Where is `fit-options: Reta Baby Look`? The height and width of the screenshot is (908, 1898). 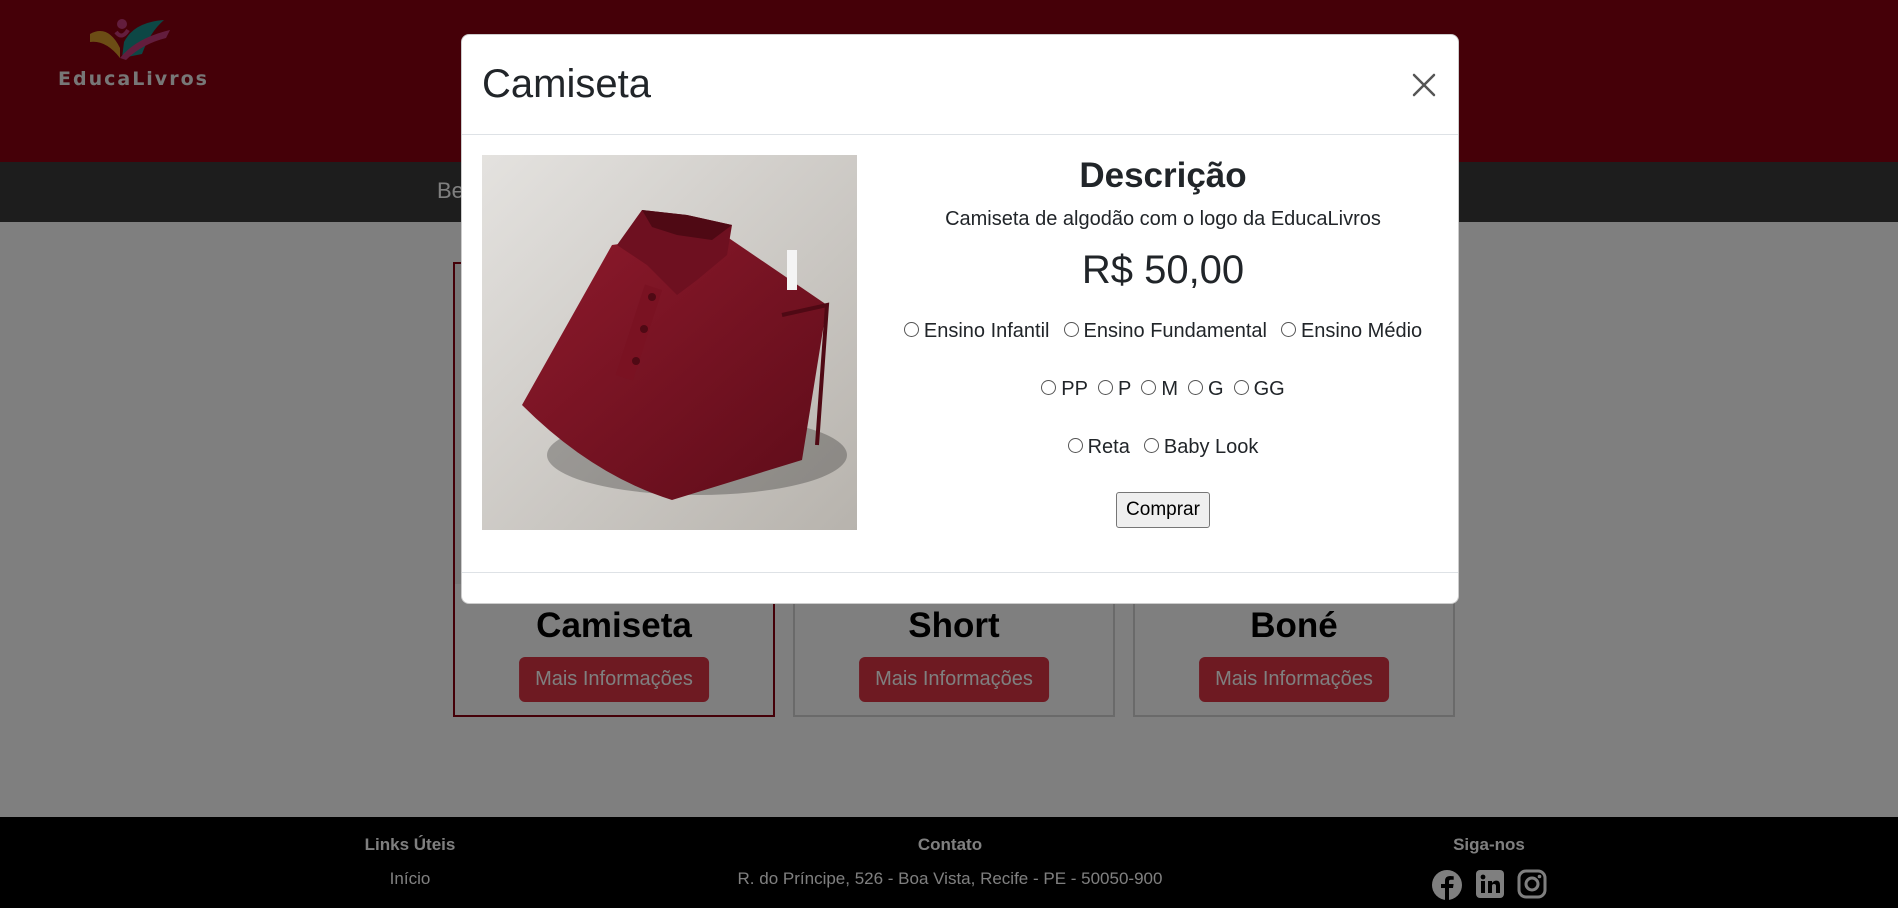
fit-options: Reta Baby Look is located at coordinates (1163, 447).